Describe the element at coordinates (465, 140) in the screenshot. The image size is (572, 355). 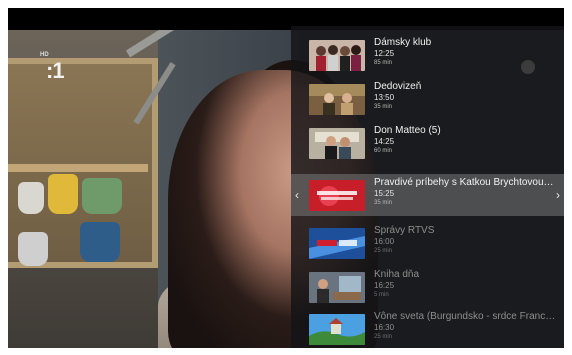
I see `programme-meta: Don Matteo (5) 14:25 60 min` at that location.